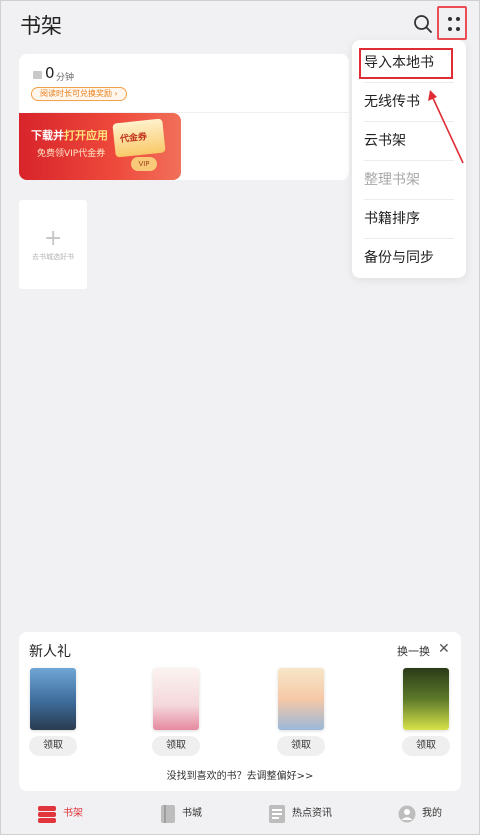  Describe the element at coordinates (47, 814) in the screenshot. I see `bookshelf-icon` at that location.